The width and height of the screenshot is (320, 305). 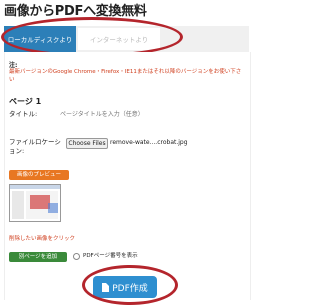 I want to click on document-icon, so click(x=106, y=287).